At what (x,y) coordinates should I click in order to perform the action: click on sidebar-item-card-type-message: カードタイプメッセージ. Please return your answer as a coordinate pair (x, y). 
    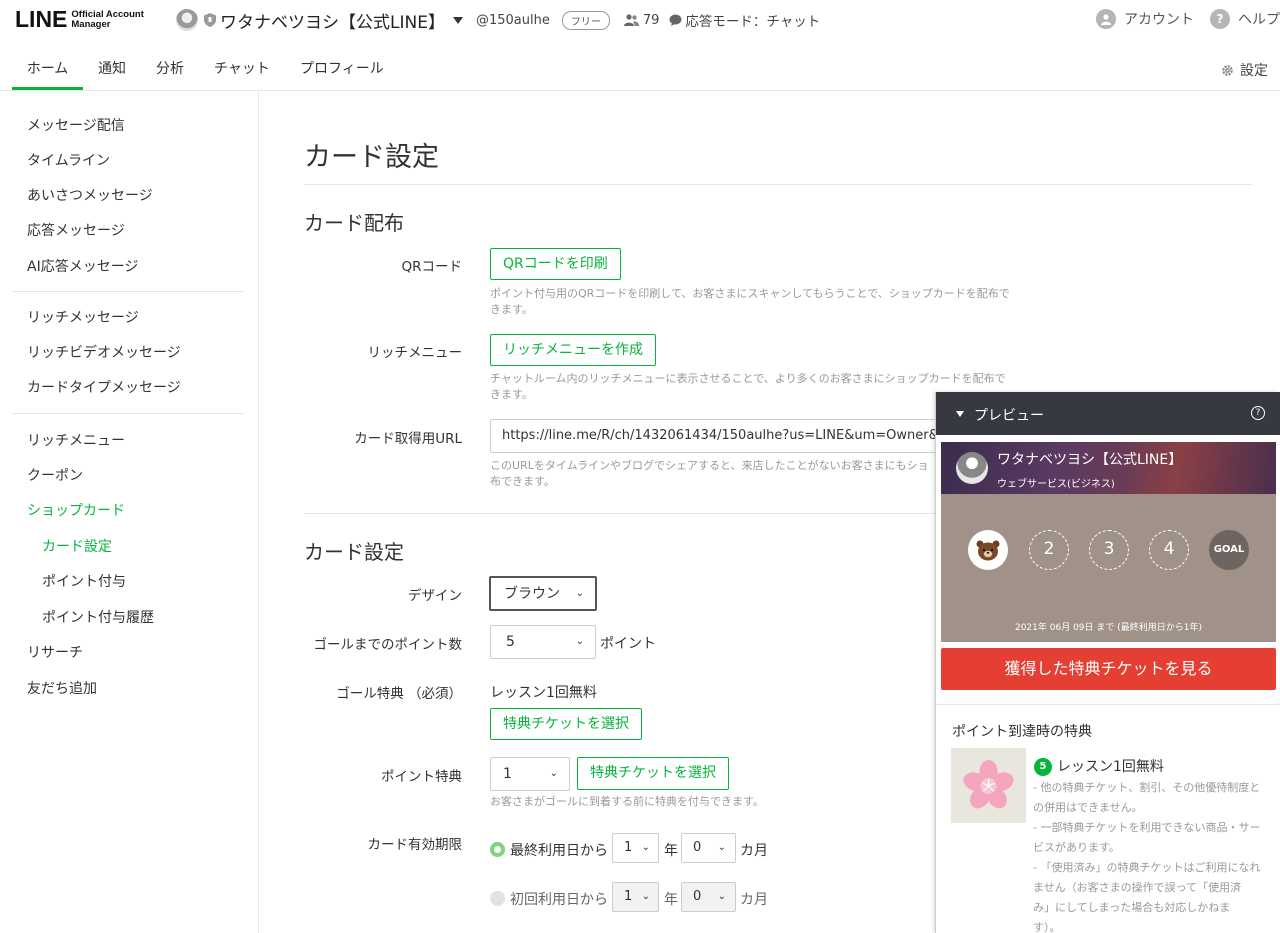
    Looking at the image, I should click on (104, 387).